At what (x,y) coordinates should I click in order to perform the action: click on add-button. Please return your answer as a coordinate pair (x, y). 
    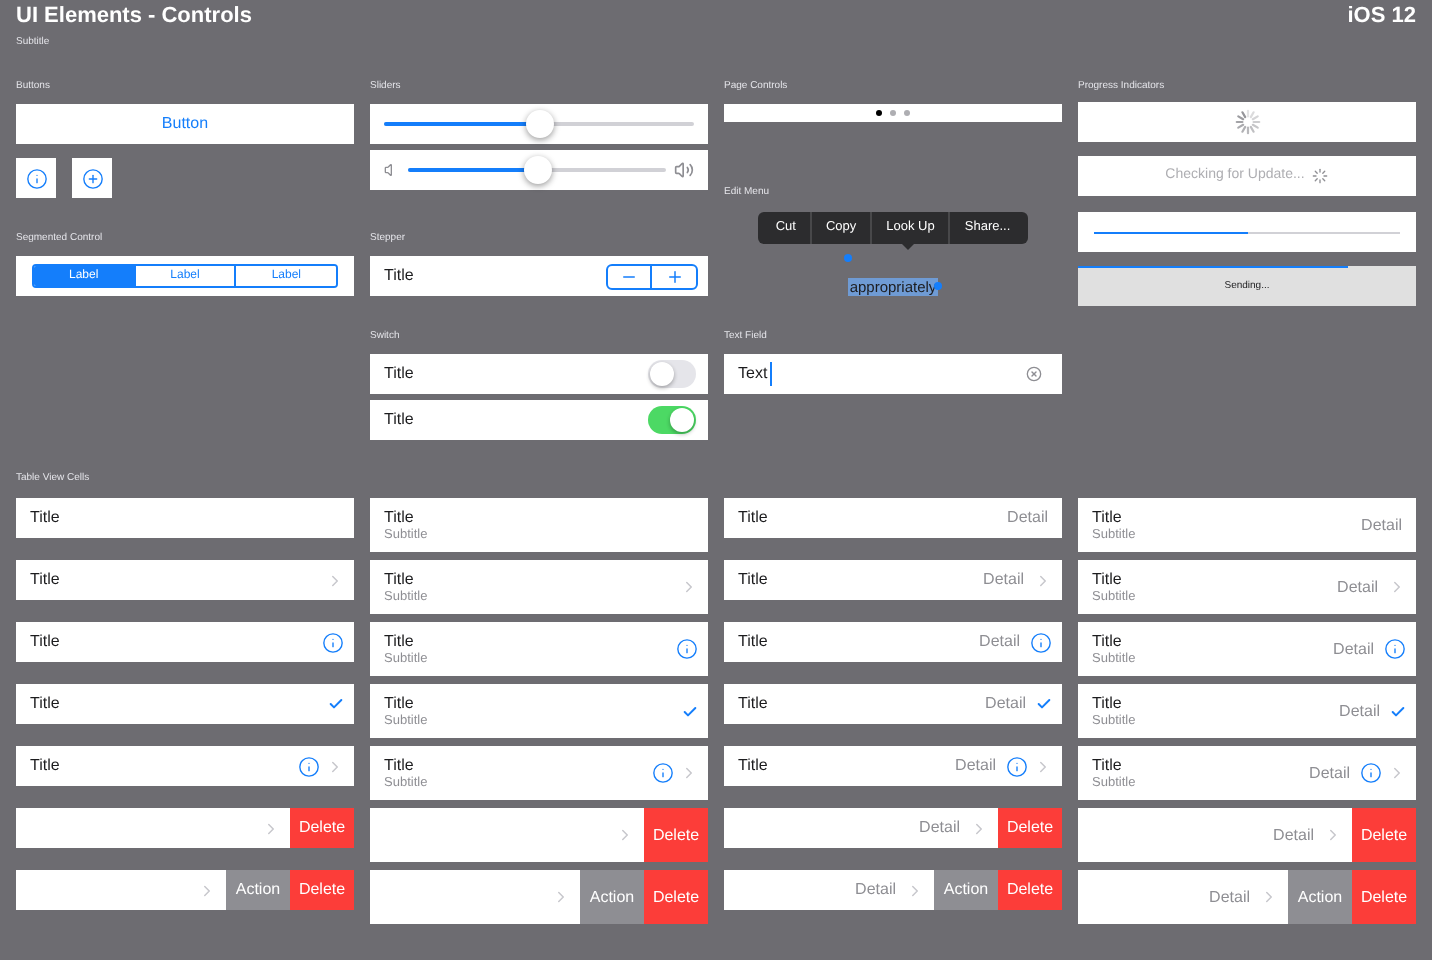
    Looking at the image, I should click on (92, 178).